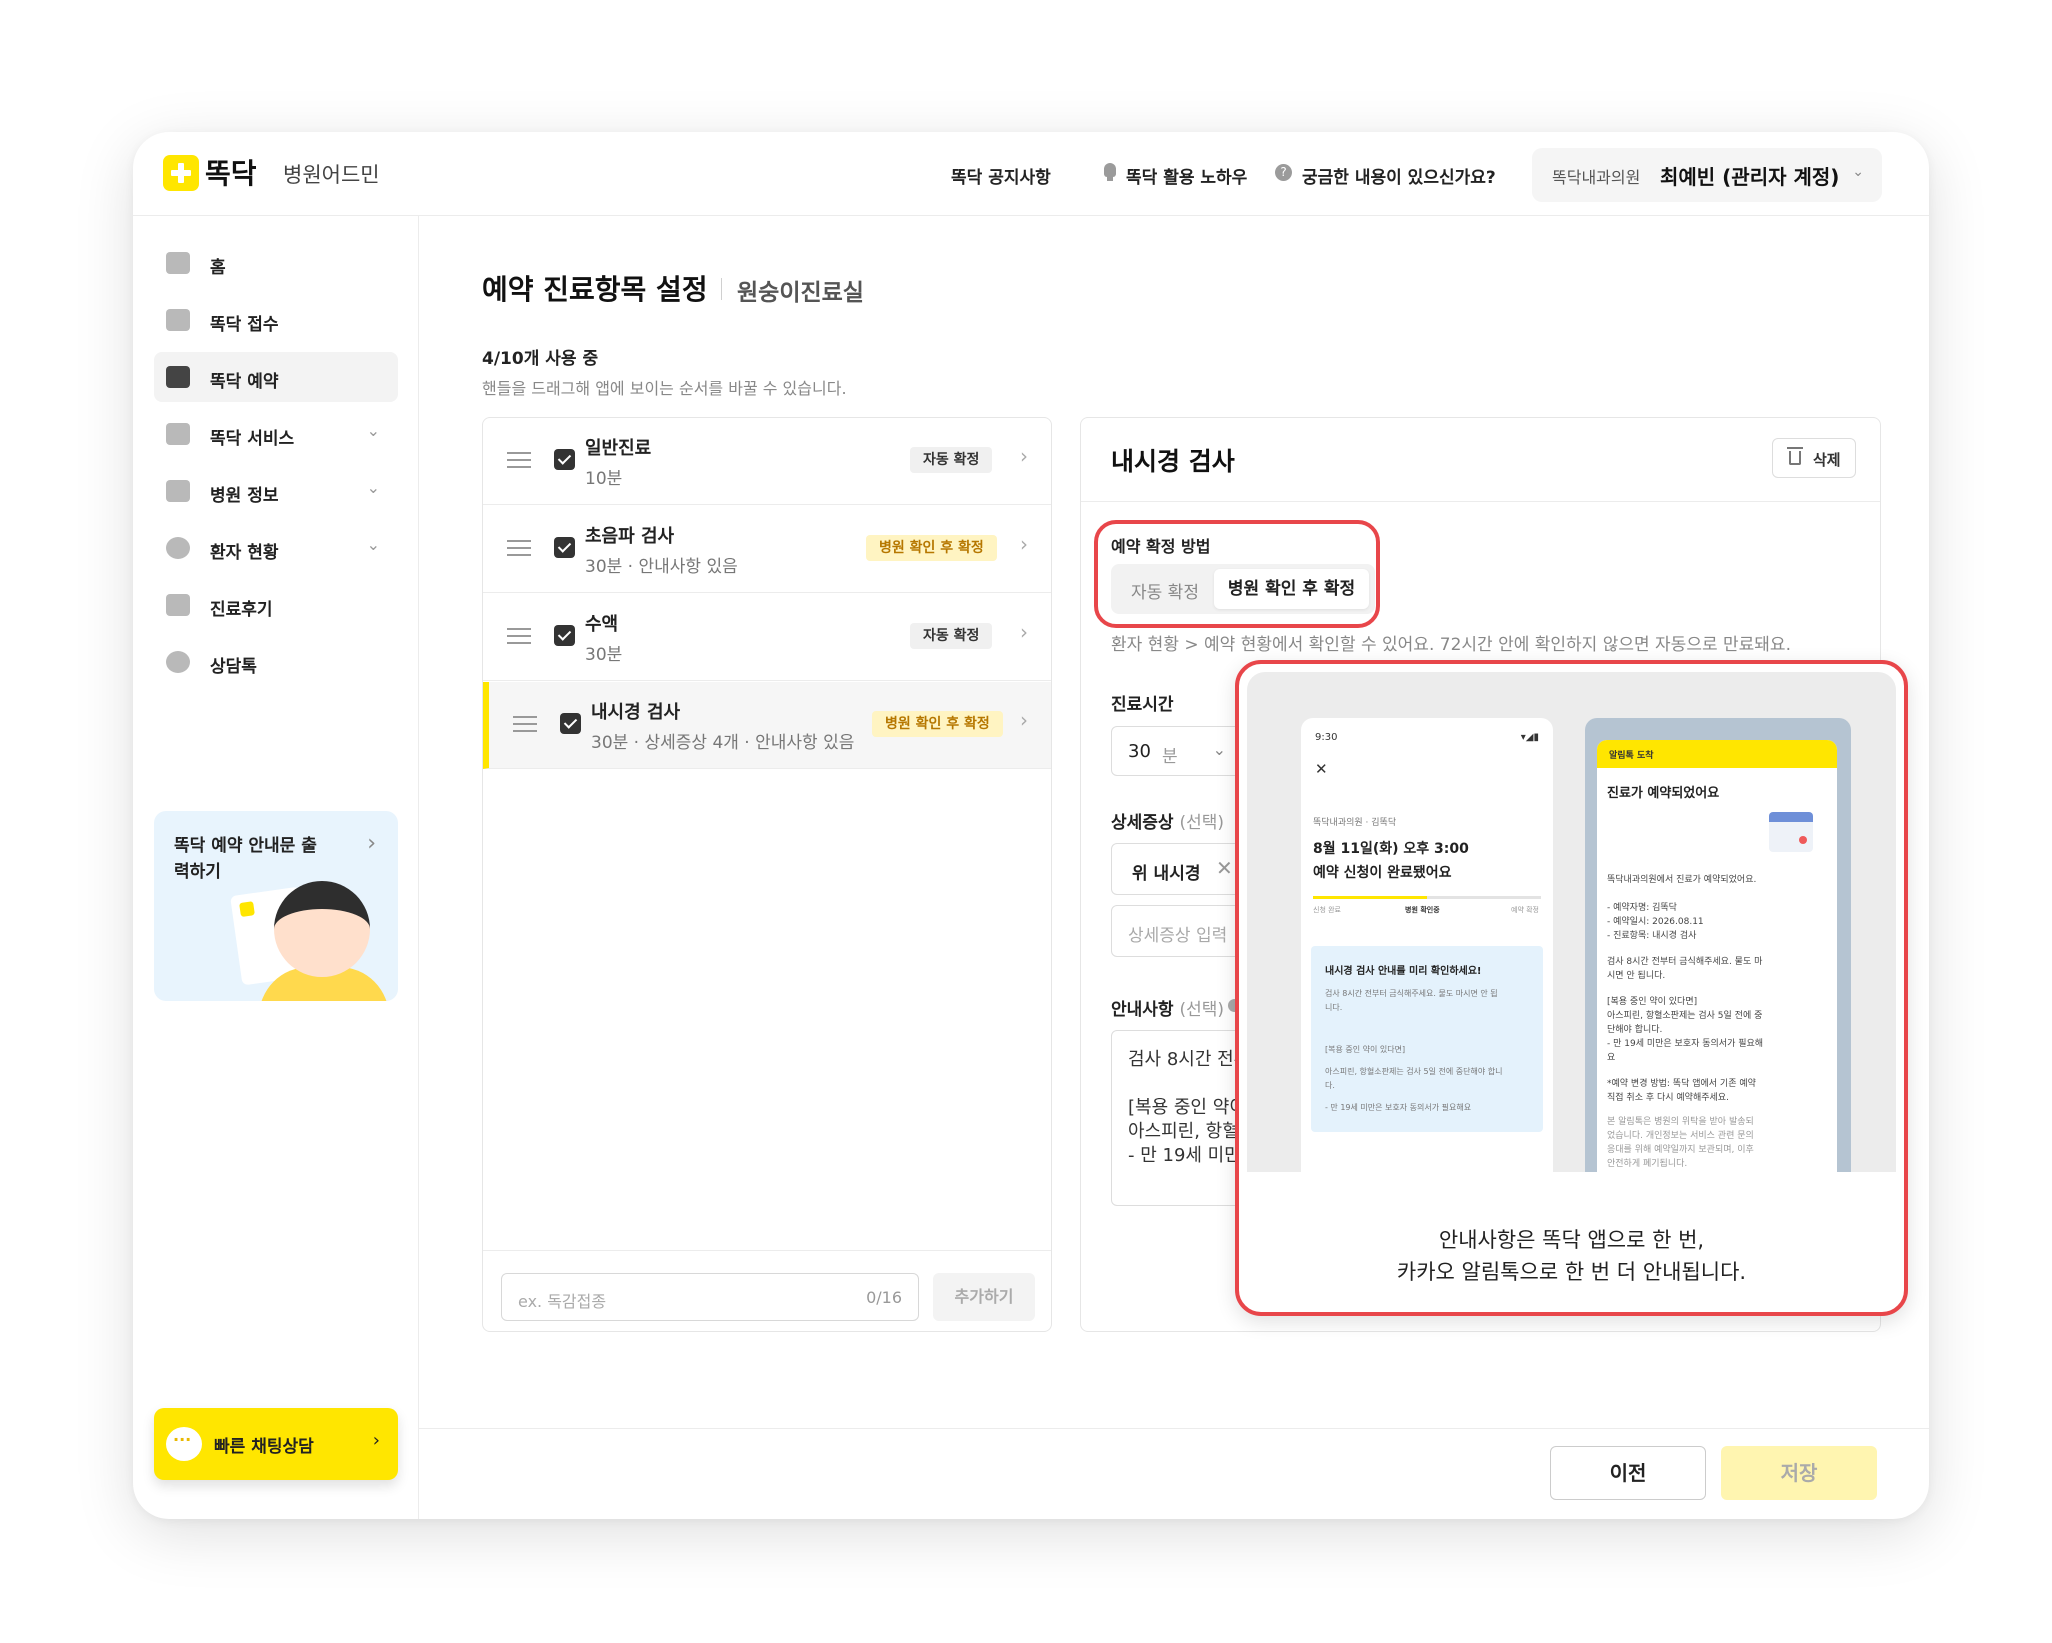 The height and width of the screenshot is (1643, 2052). I want to click on app-notice-line: 다., so click(1330, 1085).